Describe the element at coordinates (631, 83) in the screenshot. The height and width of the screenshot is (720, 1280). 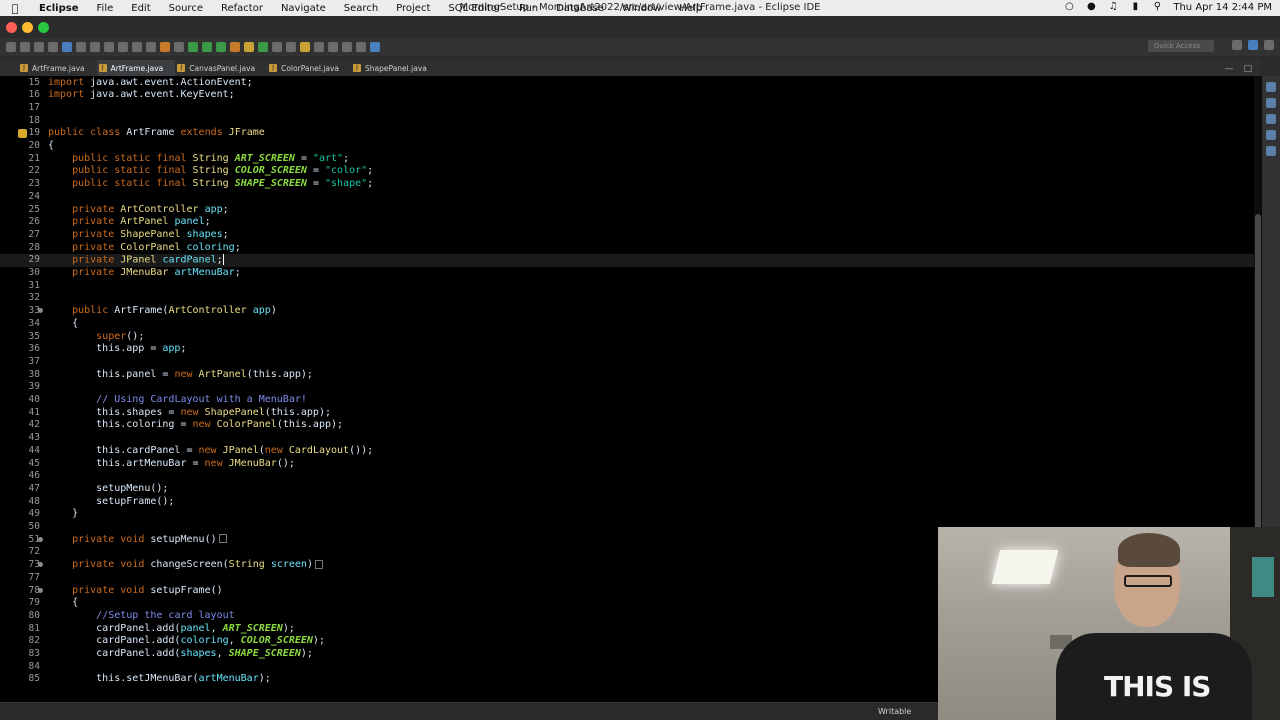
I see `code-line: 15 import java.awt.event.ActionEvent;` at that location.